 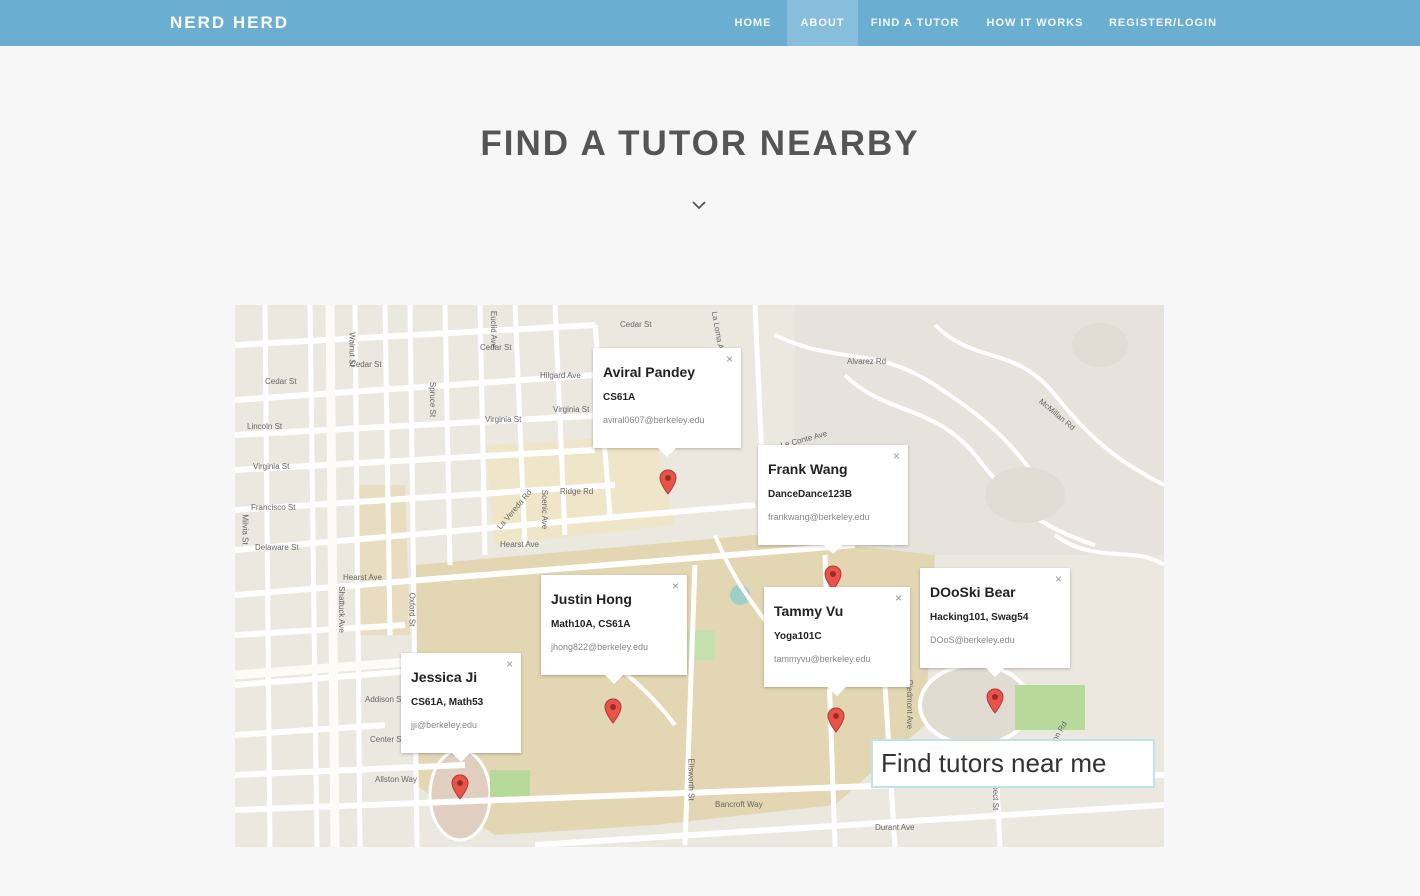 I want to click on tutor-email: tammyvu@berkeley.edu, so click(x=837, y=659).